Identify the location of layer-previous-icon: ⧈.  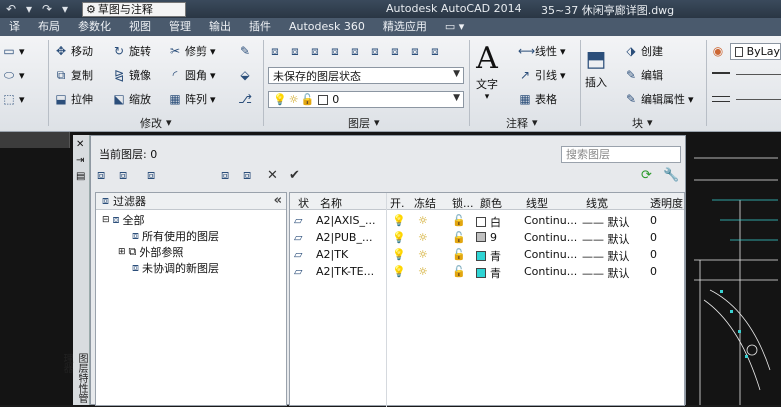
(415, 51).